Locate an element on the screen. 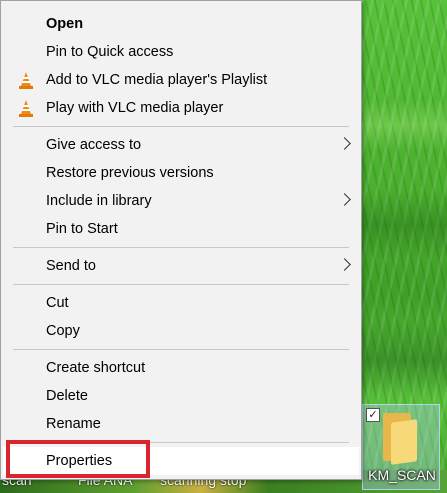  menu-item-label: Play with VLC media player is located at coordinates (135, 108).